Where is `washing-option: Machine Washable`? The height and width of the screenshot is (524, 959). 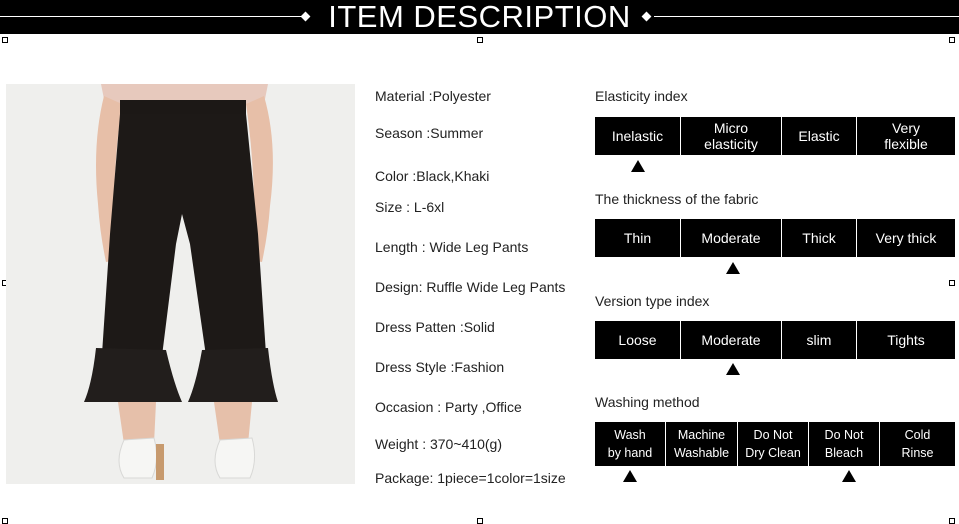 washing-option: Machine Washable is located at coordinates (702, 444).